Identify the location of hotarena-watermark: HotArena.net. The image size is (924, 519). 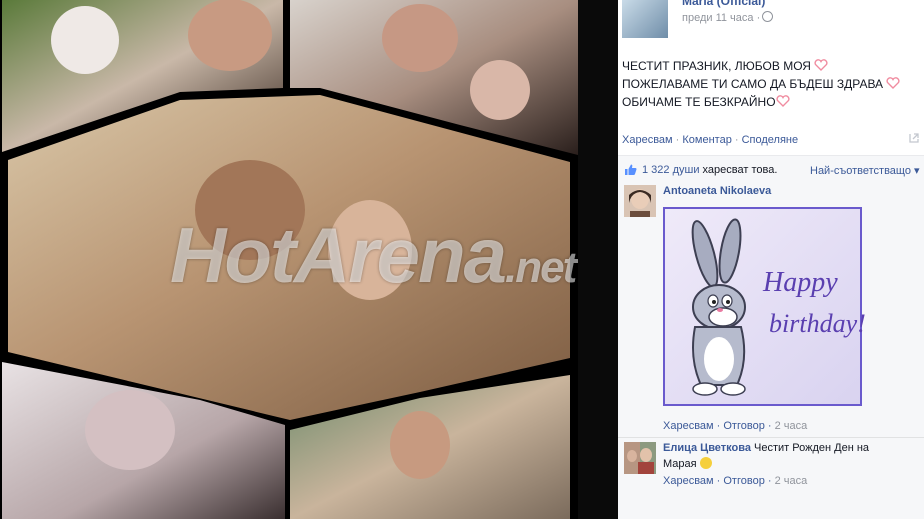
(373, 255).